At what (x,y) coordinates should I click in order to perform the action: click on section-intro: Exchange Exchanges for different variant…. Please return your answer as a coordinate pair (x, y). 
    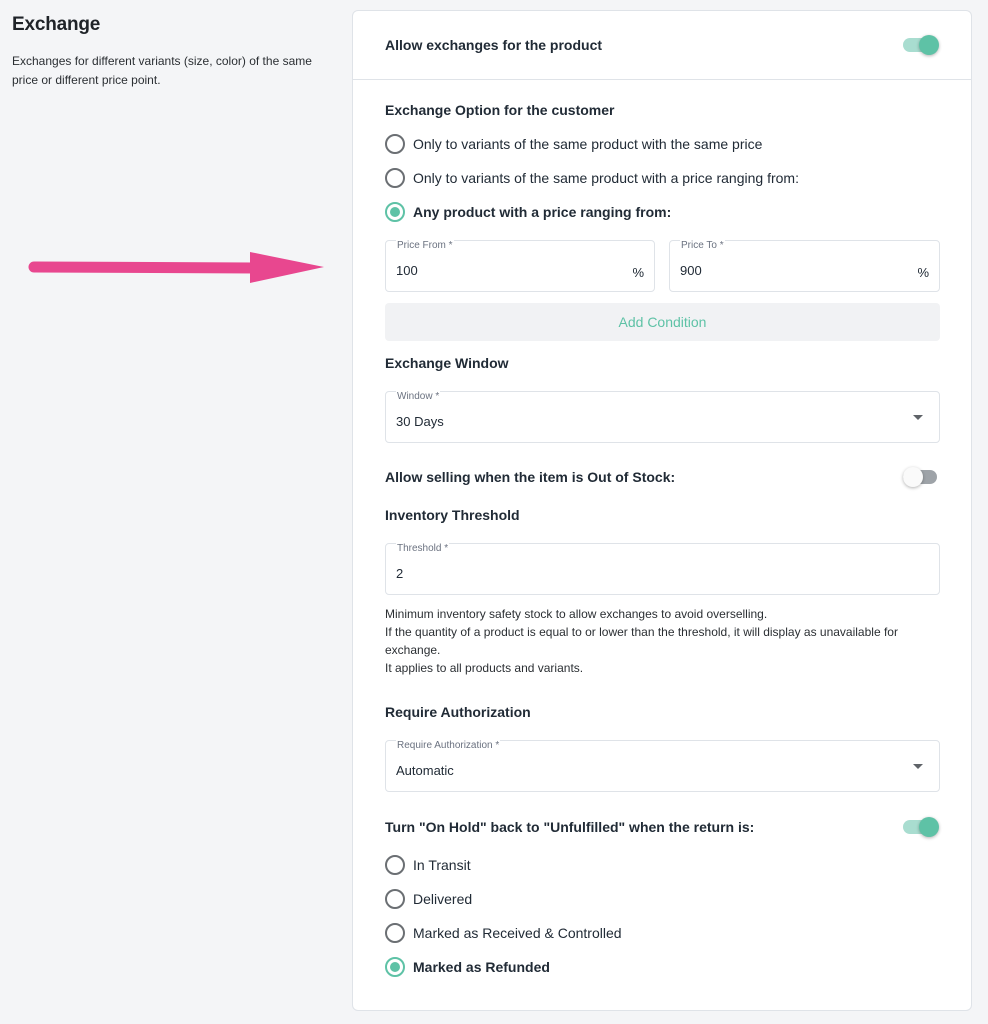
    Looking at the image, I should click on (172, 52).